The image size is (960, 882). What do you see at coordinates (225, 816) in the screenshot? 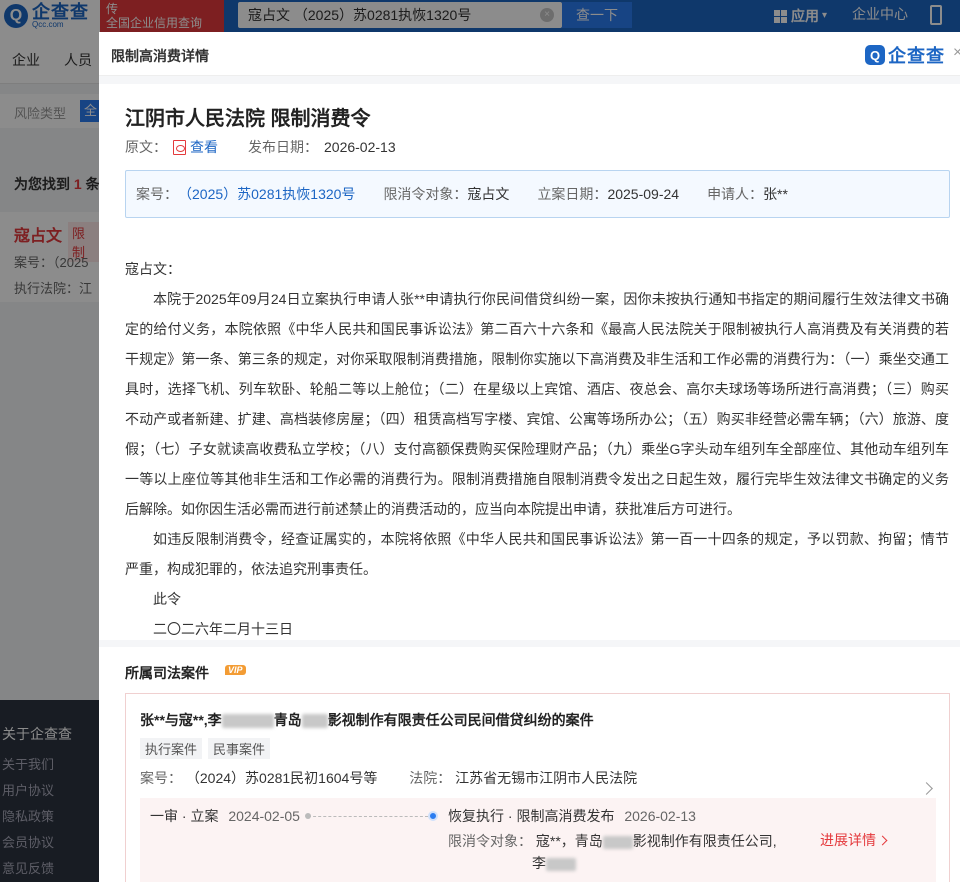
I see `timeline-stage-1: 一审 · 立案 2024-02-05` at bounding box center [225, 816].